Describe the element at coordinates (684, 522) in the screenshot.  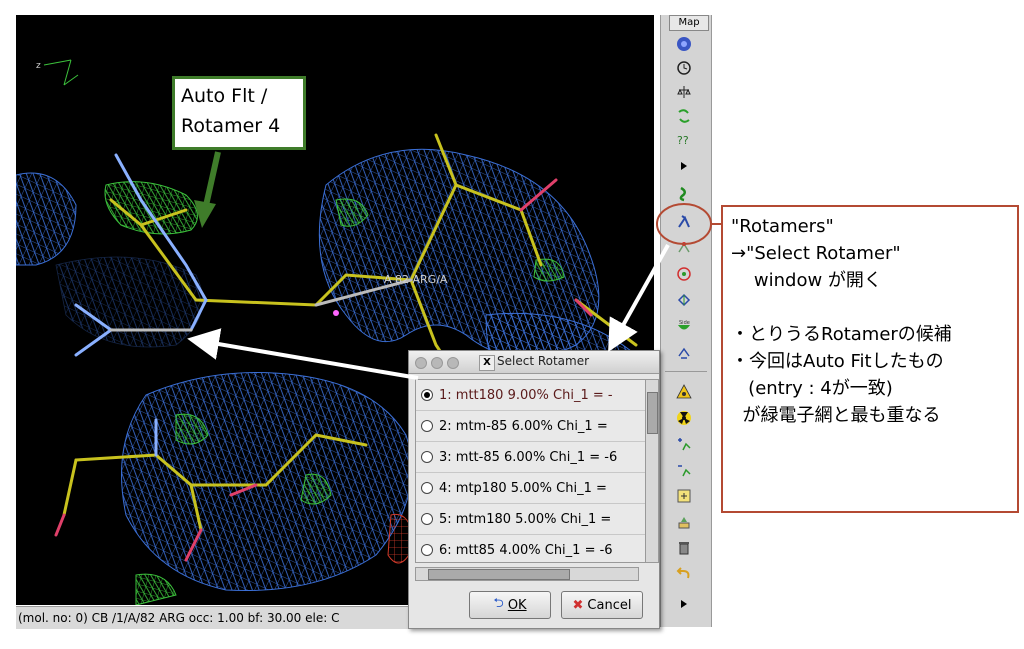
I see `stack-icon` at that location.